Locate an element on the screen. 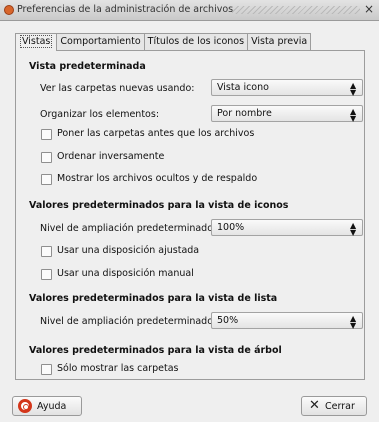 Image resolution: width=379 pixels, height=422 pixels. open-with-label: Ver las carpetas nuevas usando: is located at coordinates (117, 88).